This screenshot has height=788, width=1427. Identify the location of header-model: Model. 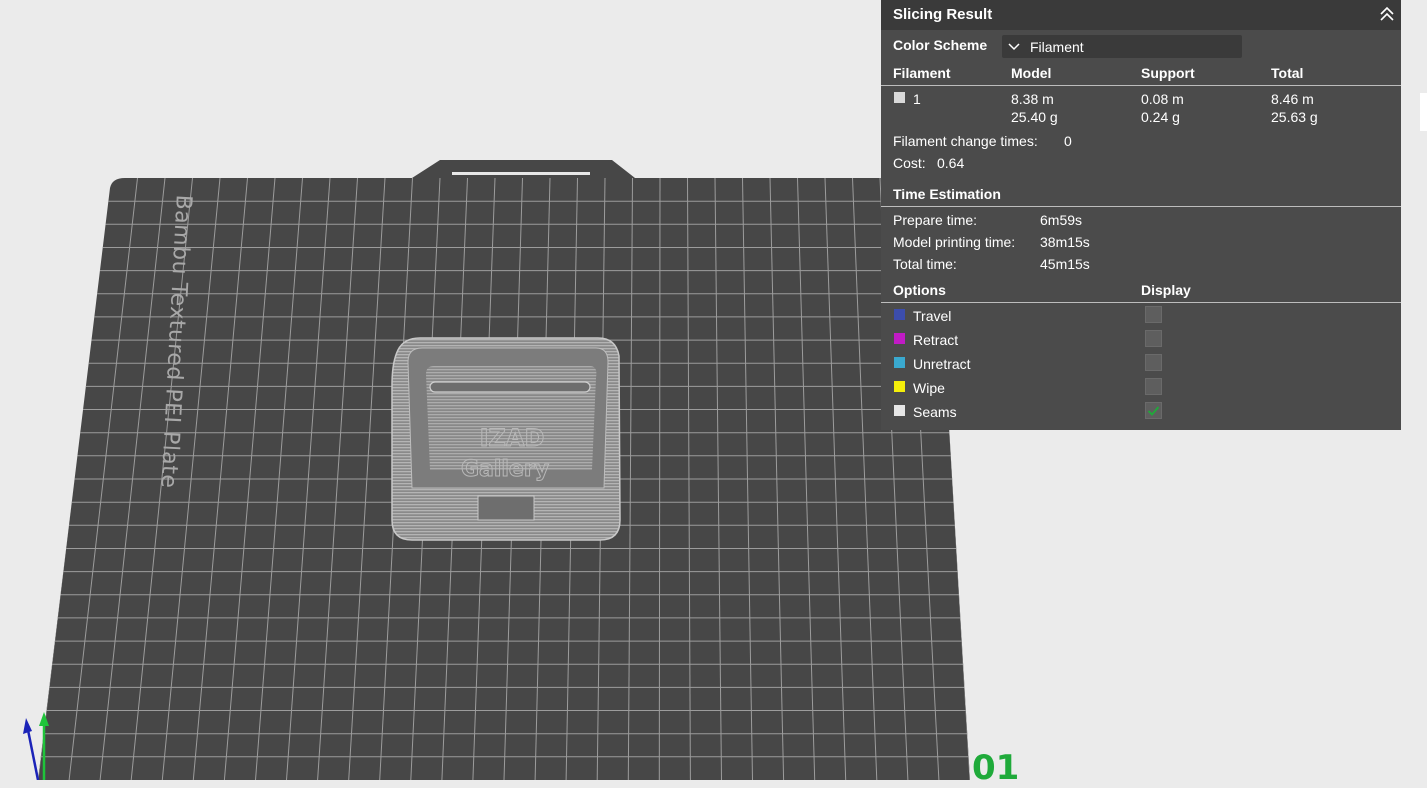
(1031, 73).